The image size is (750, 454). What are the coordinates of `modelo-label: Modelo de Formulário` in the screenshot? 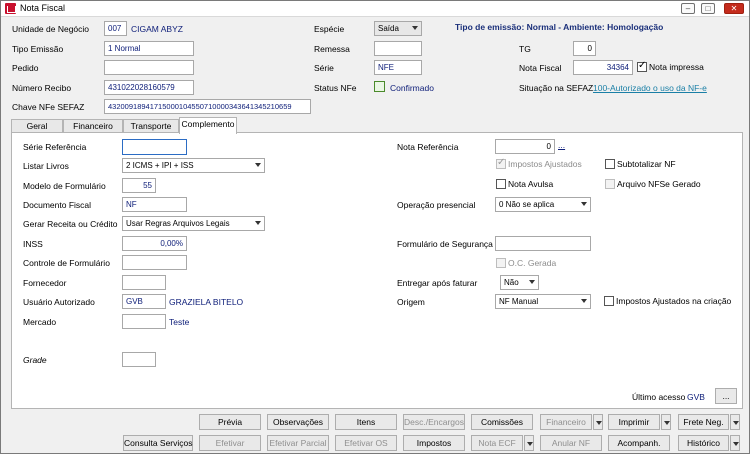 It's located at (64, 186).